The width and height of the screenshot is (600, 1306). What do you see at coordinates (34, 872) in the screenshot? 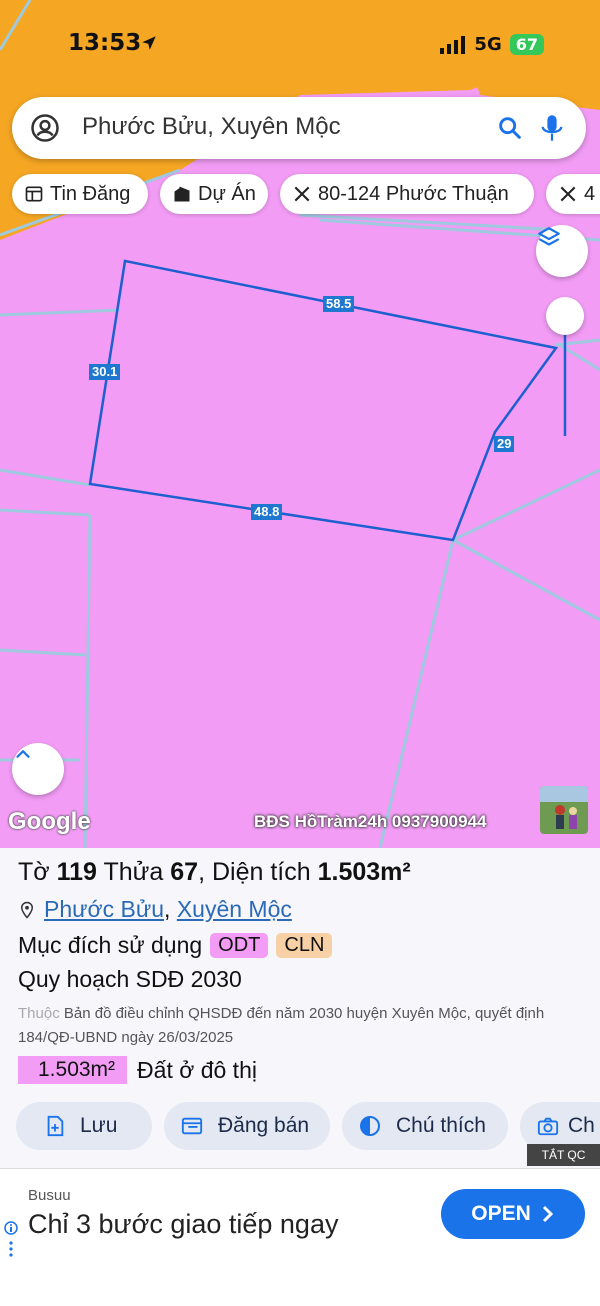
I see `title-sheet-label: Tờ` at bounding box center [34, 872].